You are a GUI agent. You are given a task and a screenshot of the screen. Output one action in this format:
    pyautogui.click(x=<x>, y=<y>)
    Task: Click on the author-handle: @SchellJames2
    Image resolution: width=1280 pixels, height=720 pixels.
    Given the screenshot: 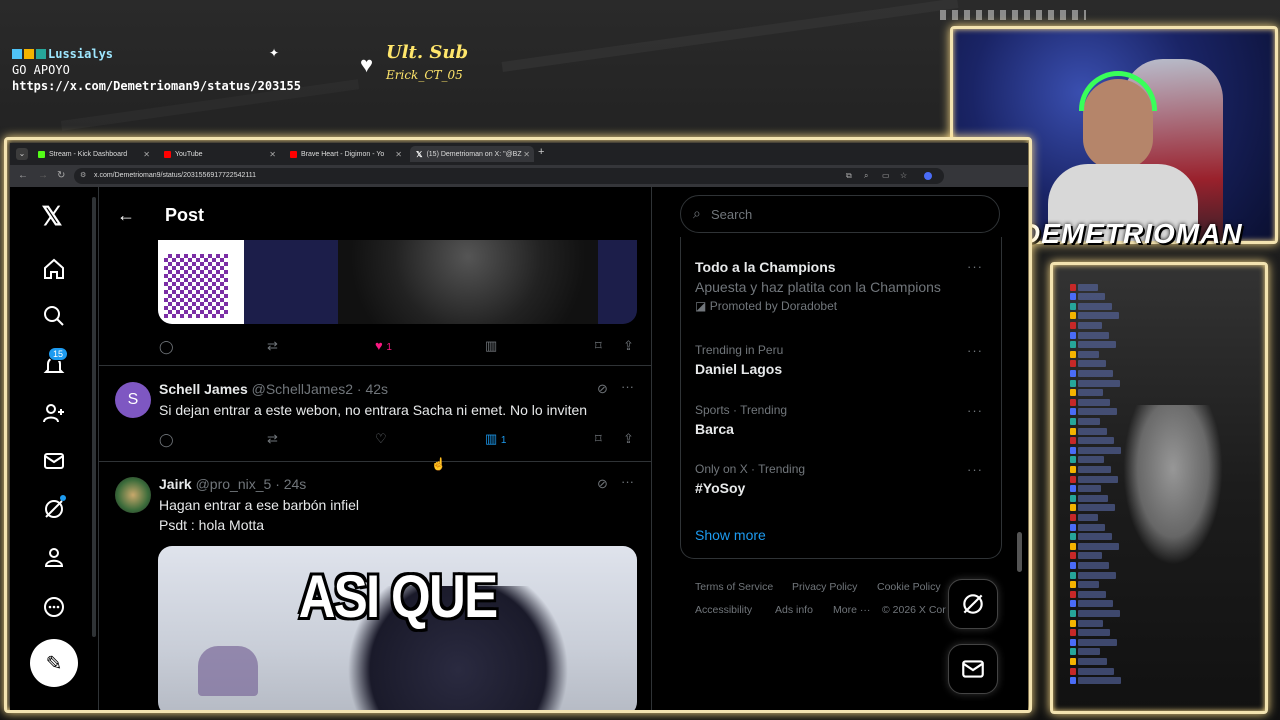 What is the action you would take?
    pyautogui.click(x=302, y=389)
    